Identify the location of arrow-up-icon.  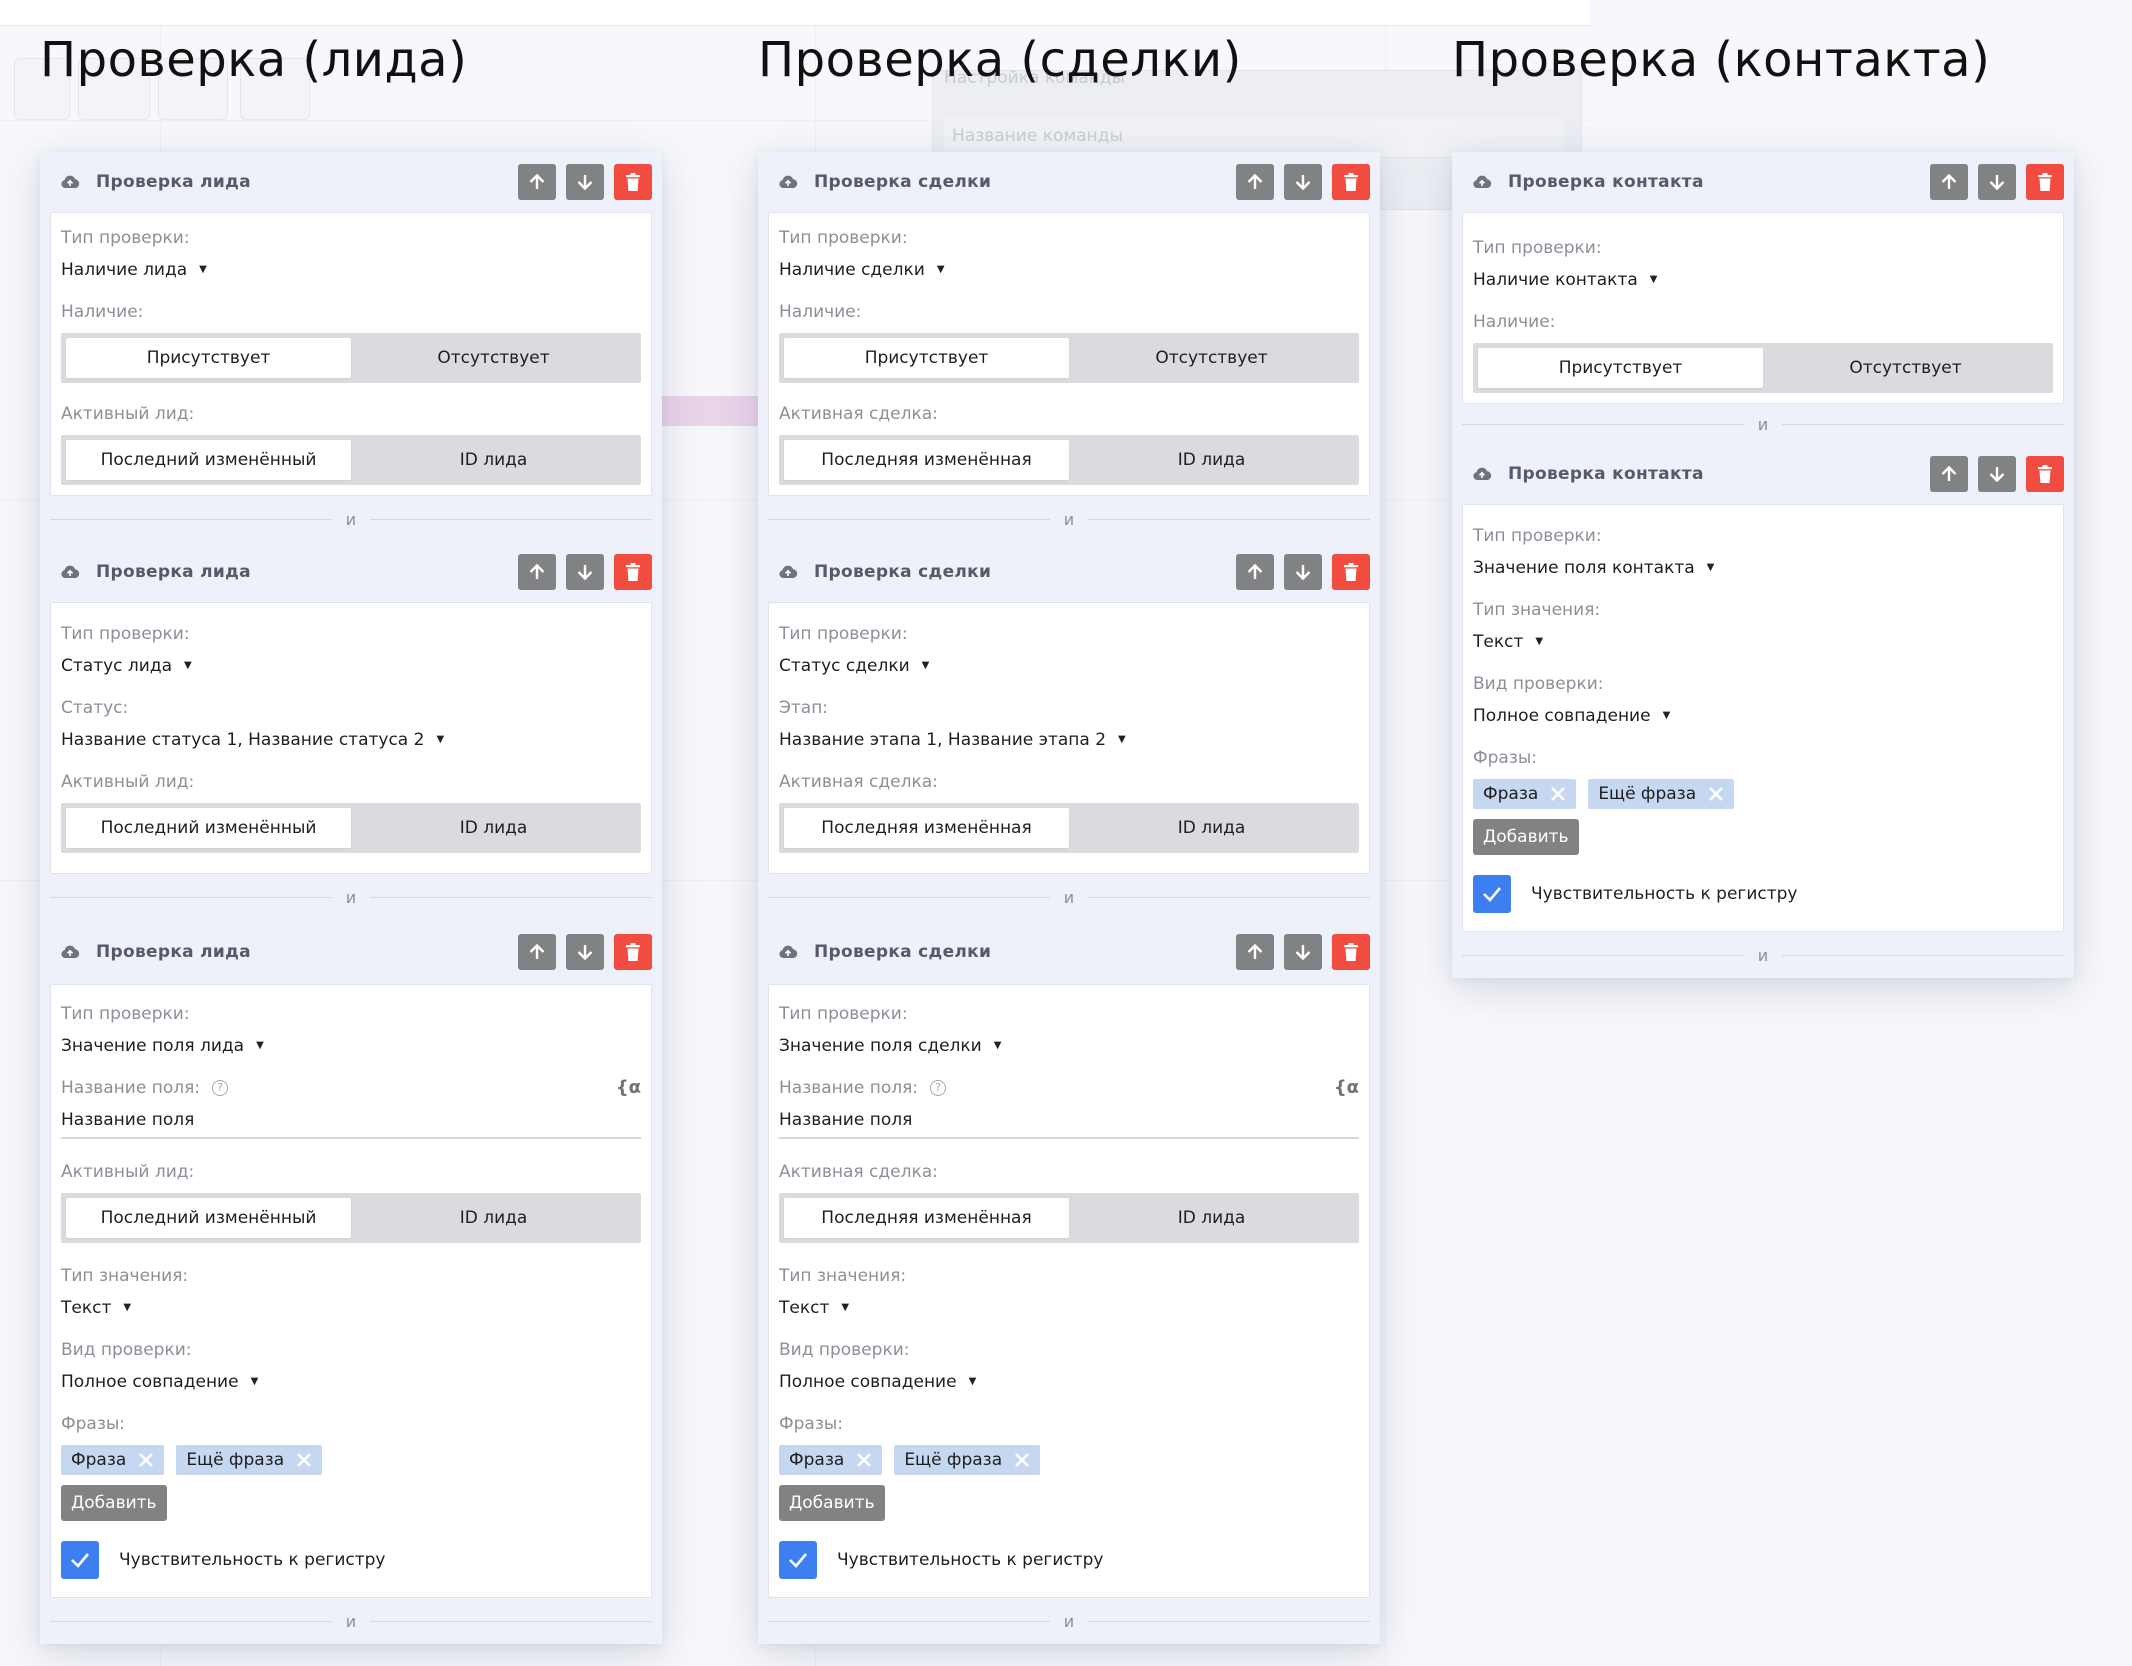
(1255, 571).